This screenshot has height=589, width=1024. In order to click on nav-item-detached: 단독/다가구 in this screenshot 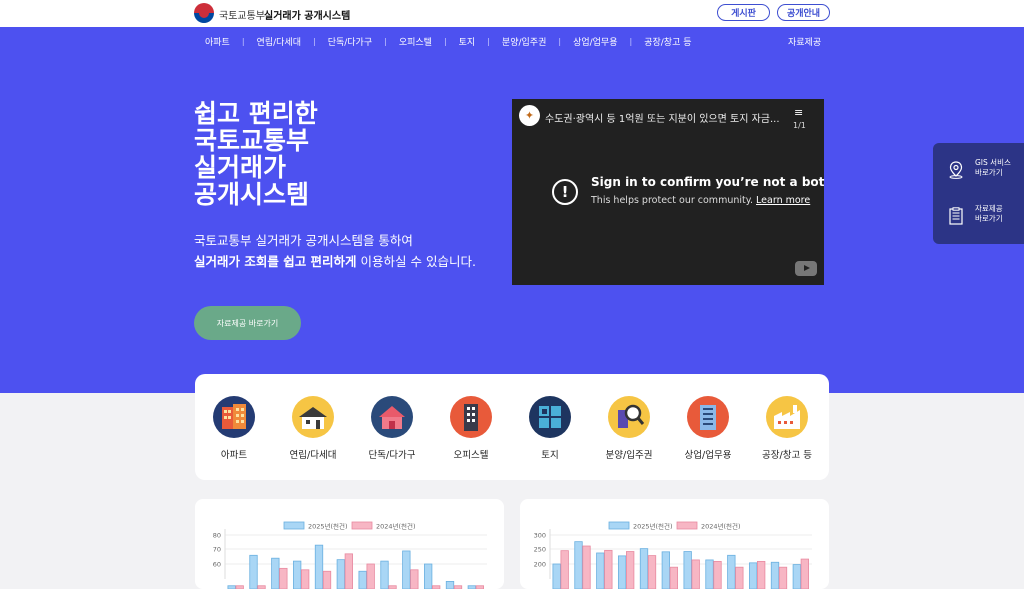, I will do `click(350, 41)`.